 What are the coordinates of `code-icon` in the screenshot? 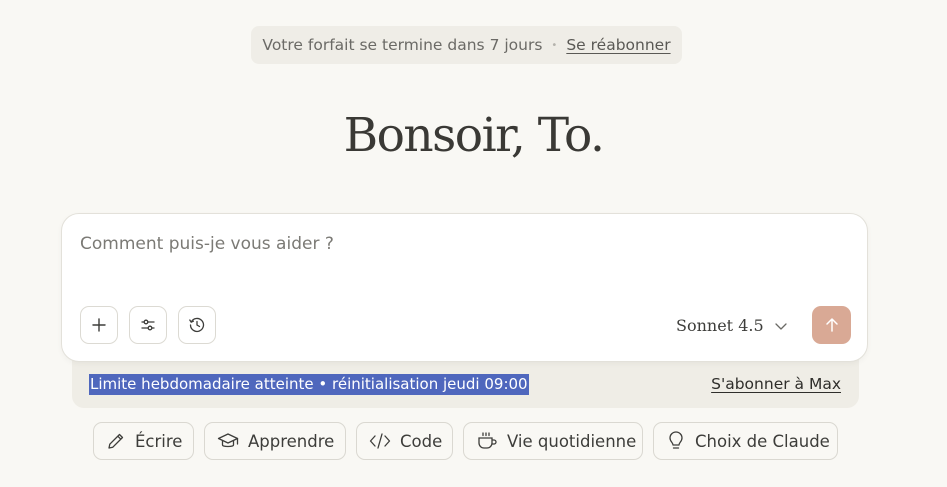 It's located at (380, 441).